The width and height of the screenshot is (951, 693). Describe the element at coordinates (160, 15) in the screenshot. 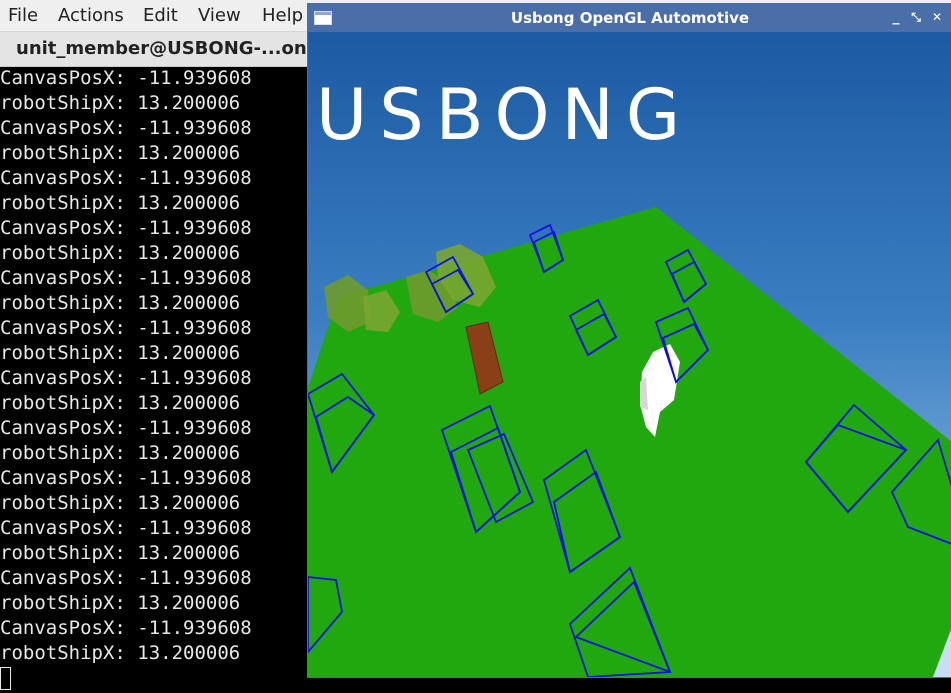

I see `menu-edit: Edit` at that location.